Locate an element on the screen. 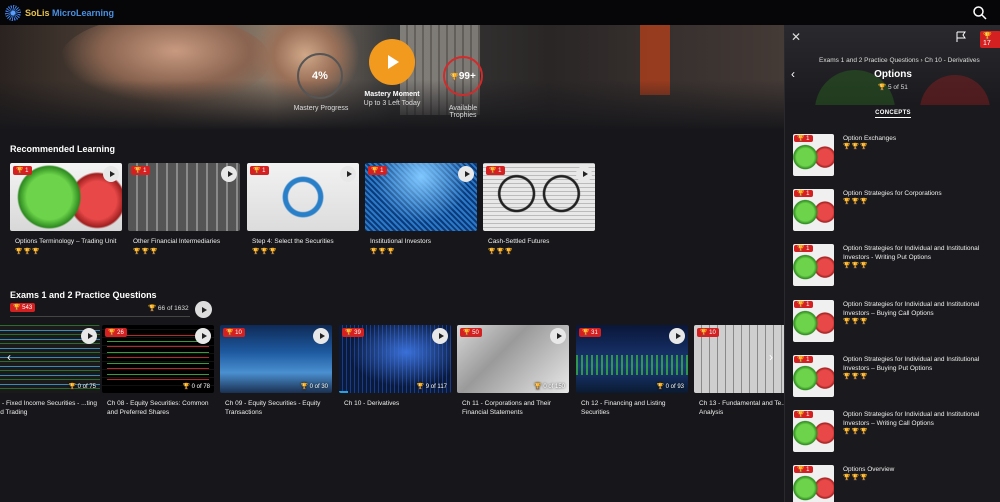  progress-bar is located at coordinates (343, 392).